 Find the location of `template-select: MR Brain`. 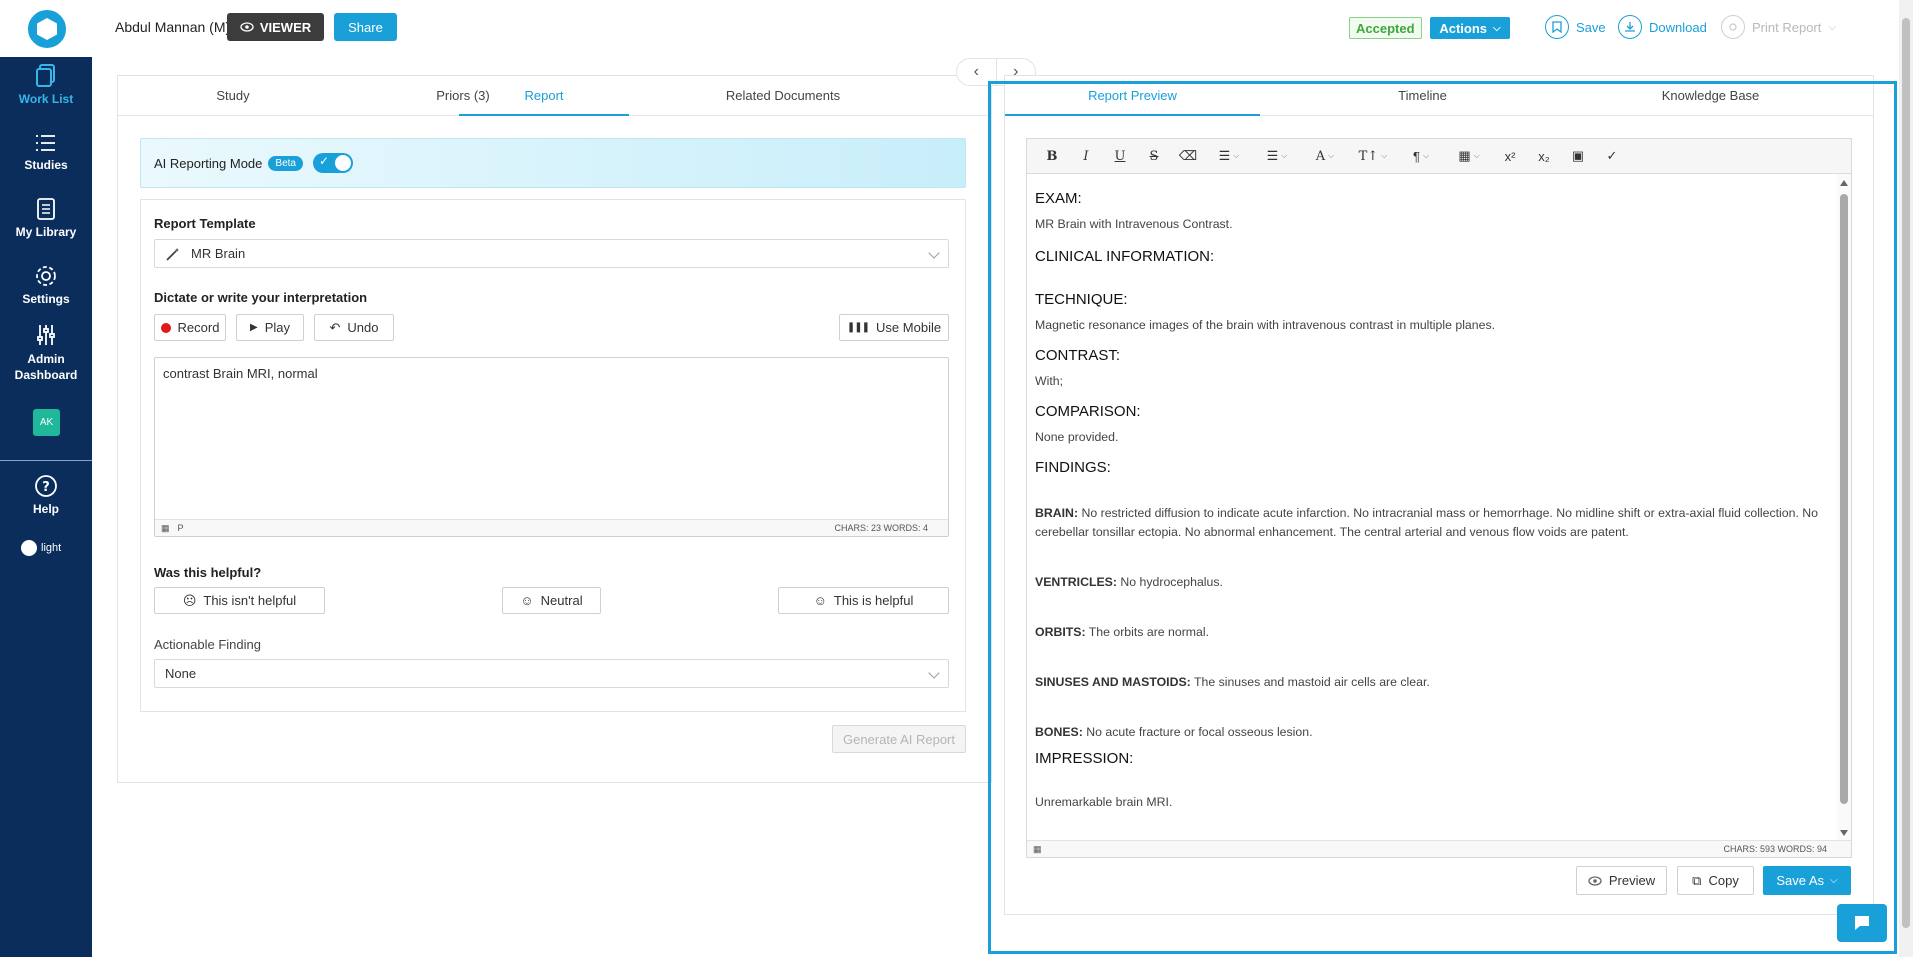

template-select: MR Brain is located at coordinates (551, 253).